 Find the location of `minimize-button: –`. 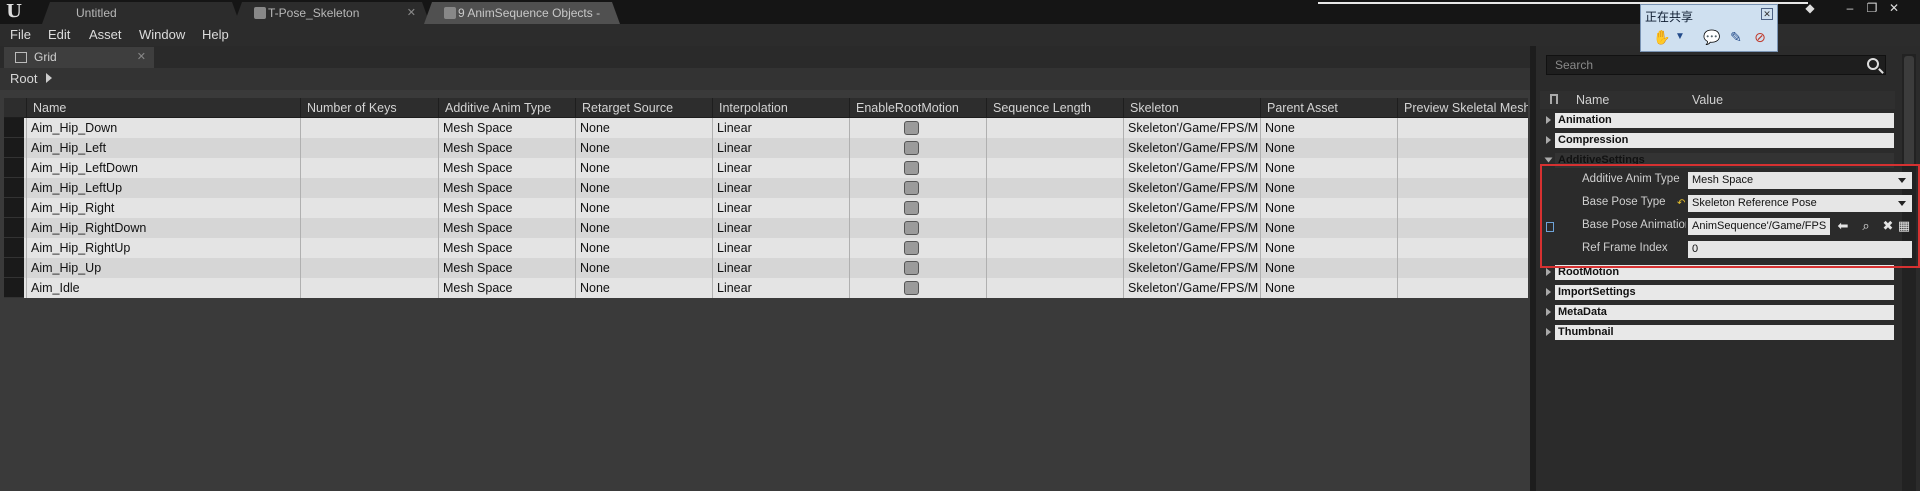

minimize-button: – is located at coordinates (1850, 8).